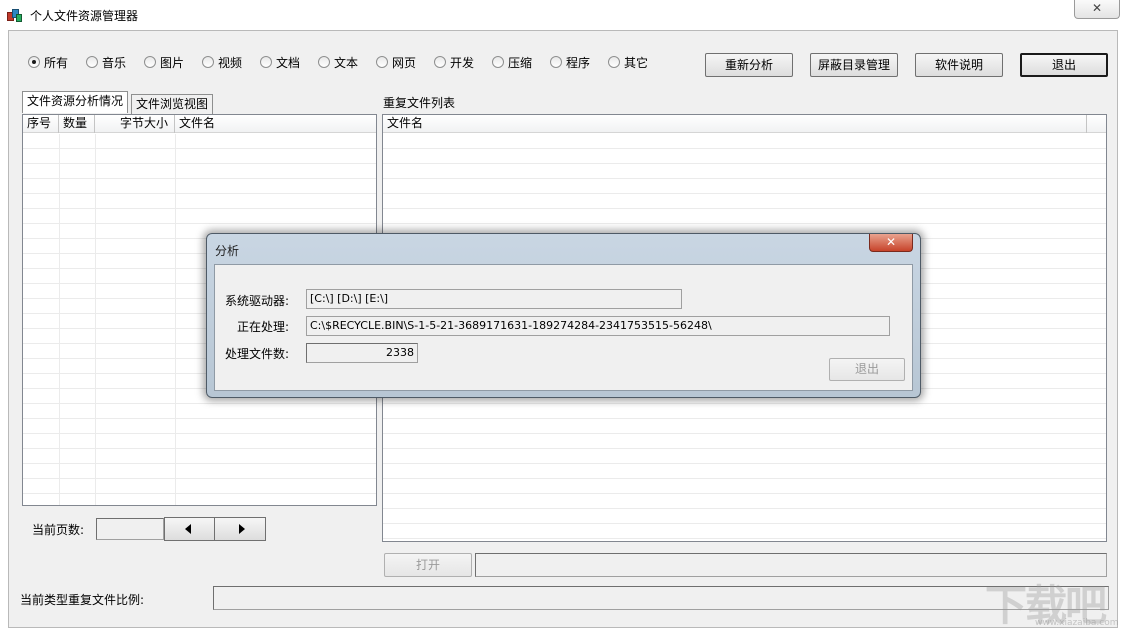 This screenshot has height=634, width=1125. What do you see at coordinates (891, 243) in the screenshot?
I see `dialog-close-button: ✕` at bounding box center [891, 243].